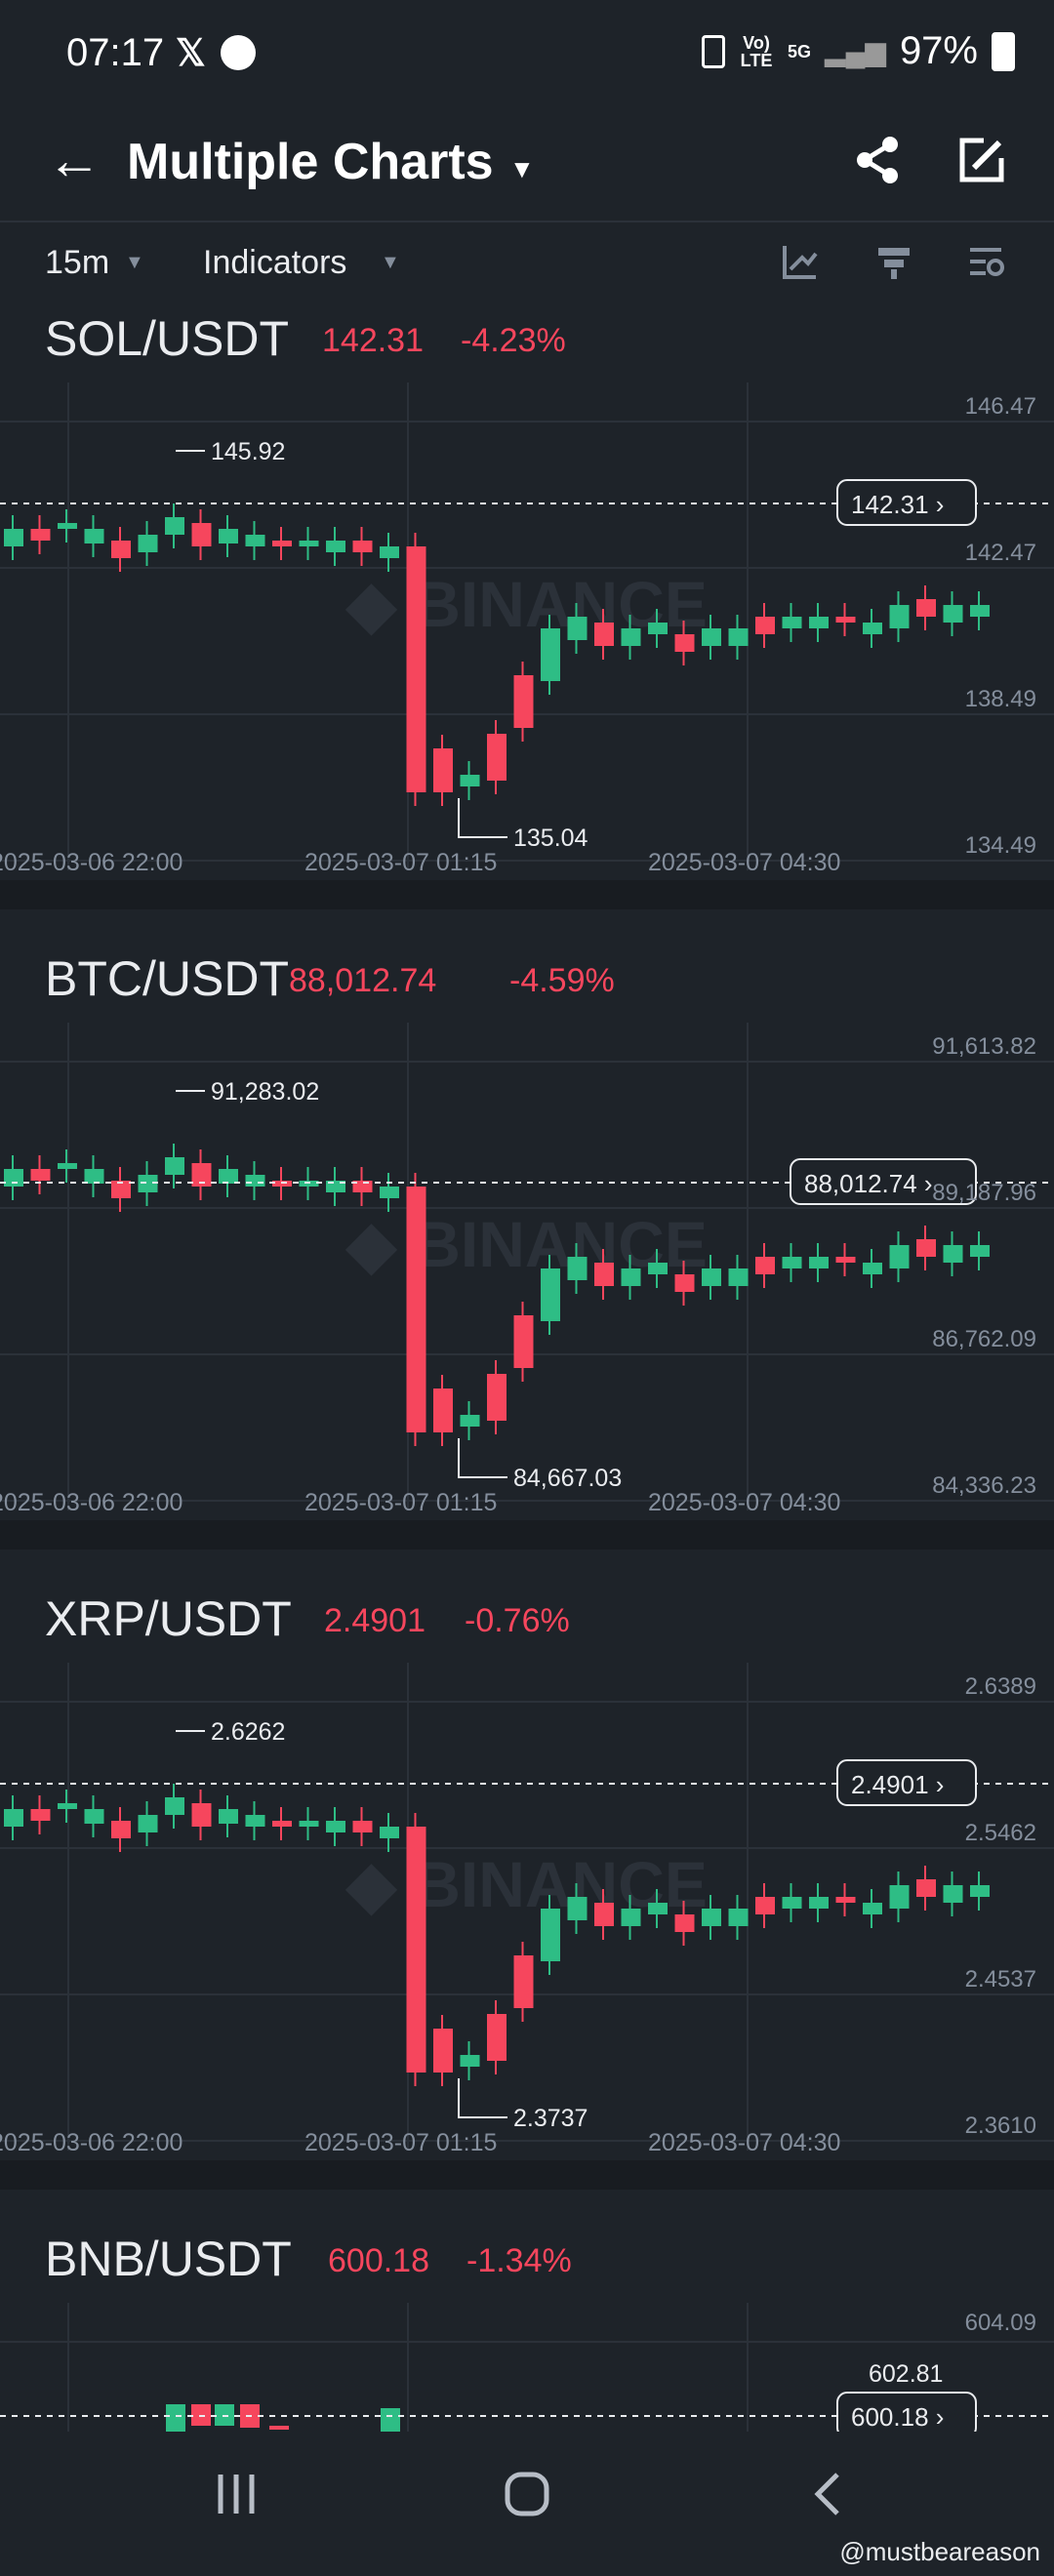  Describe the element at coordinates (168, 2259) in the screenshot. I see `pair-name: BNB/USDT` at that location.